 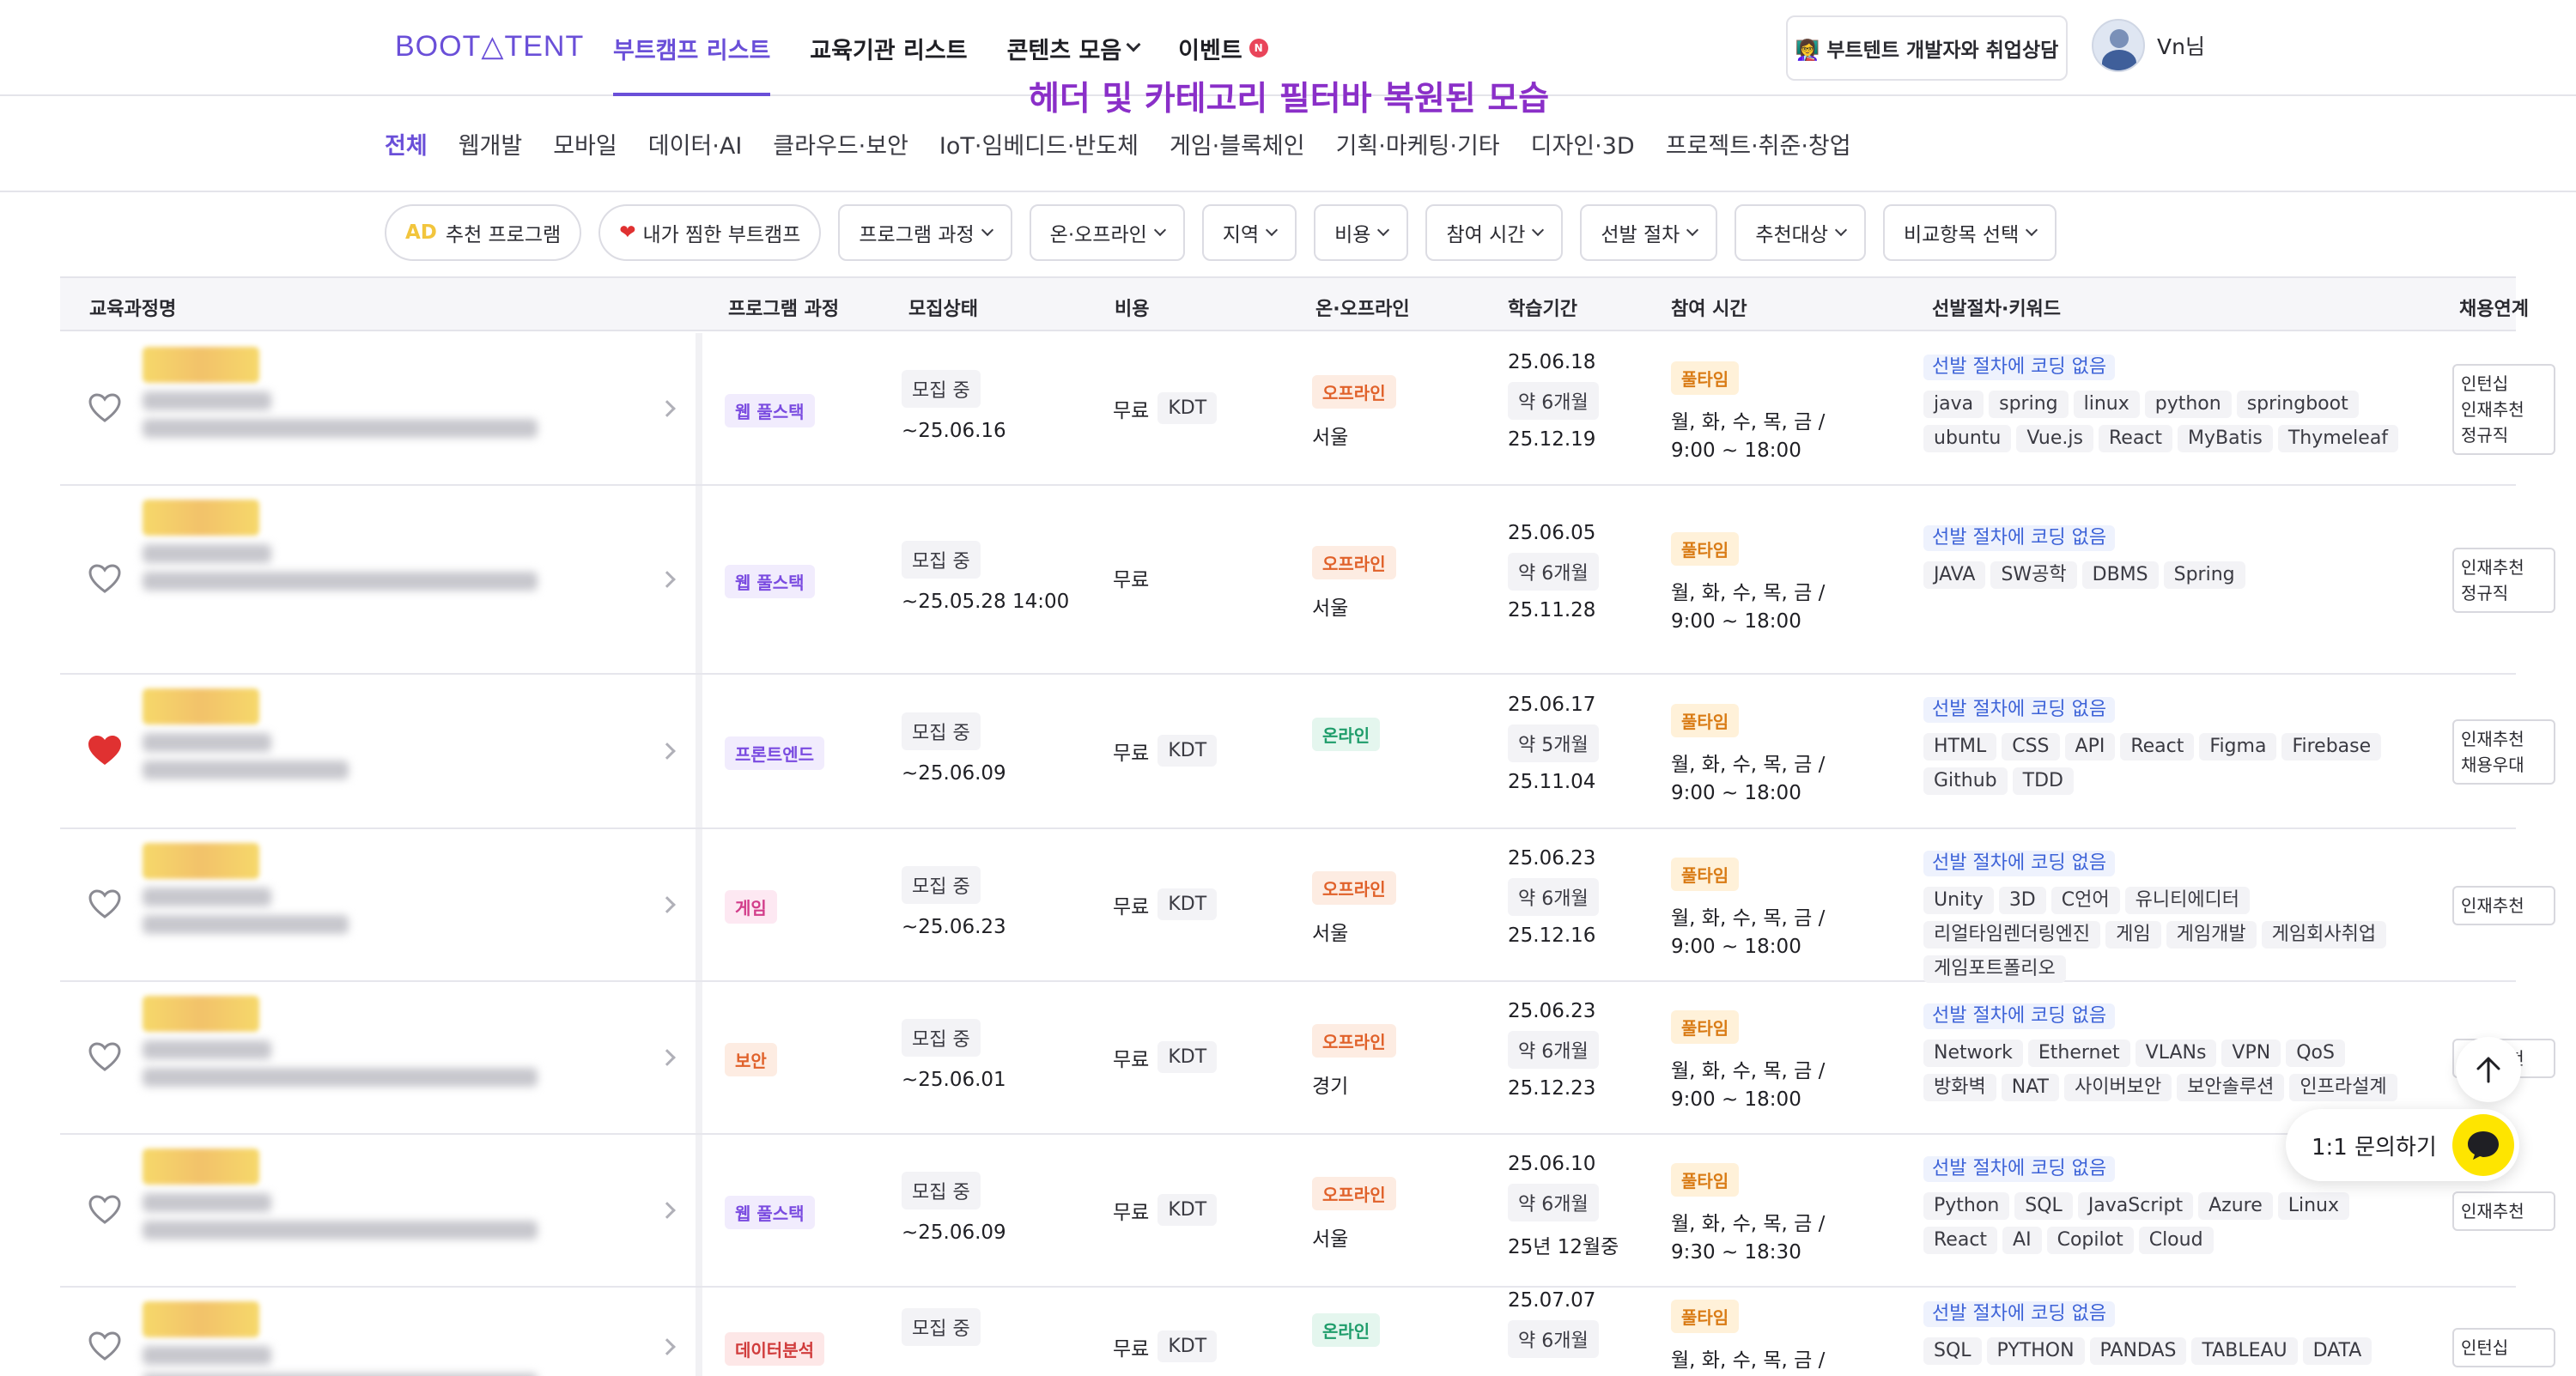 What do you see at coordinates (407, 144) in the screenshot?
I see `category-tab: 전체` at bounding box center [407, 144].